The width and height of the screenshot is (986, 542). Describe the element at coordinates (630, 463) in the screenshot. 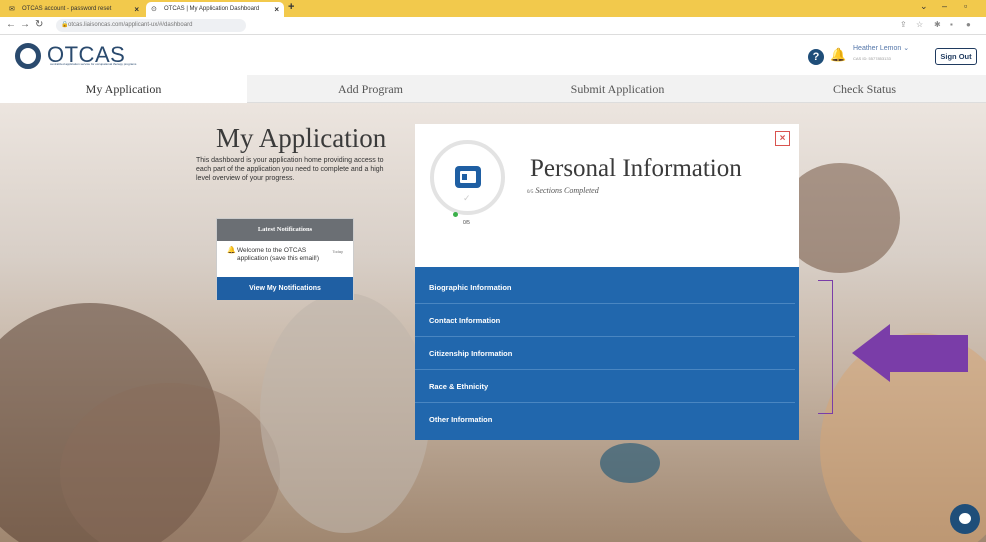

I see `toy-shape` at that location.